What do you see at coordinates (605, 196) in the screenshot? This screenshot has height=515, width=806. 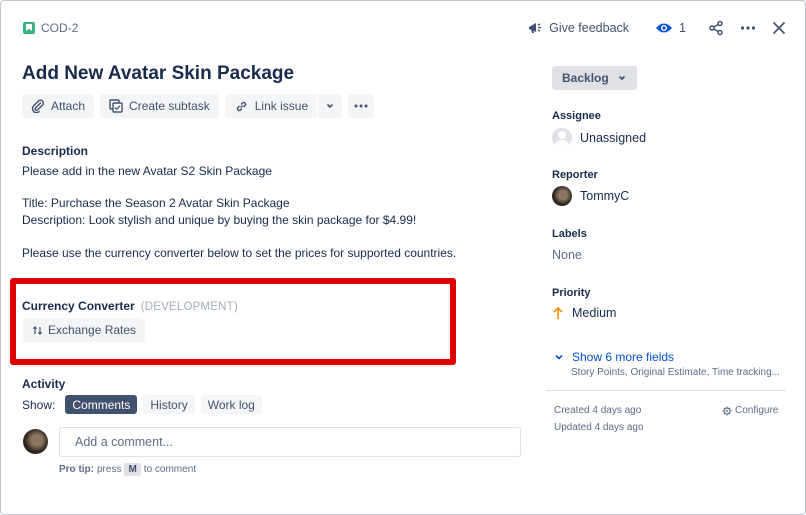 I see `reporter-value: TommyC` at bounding box center [605, 196].